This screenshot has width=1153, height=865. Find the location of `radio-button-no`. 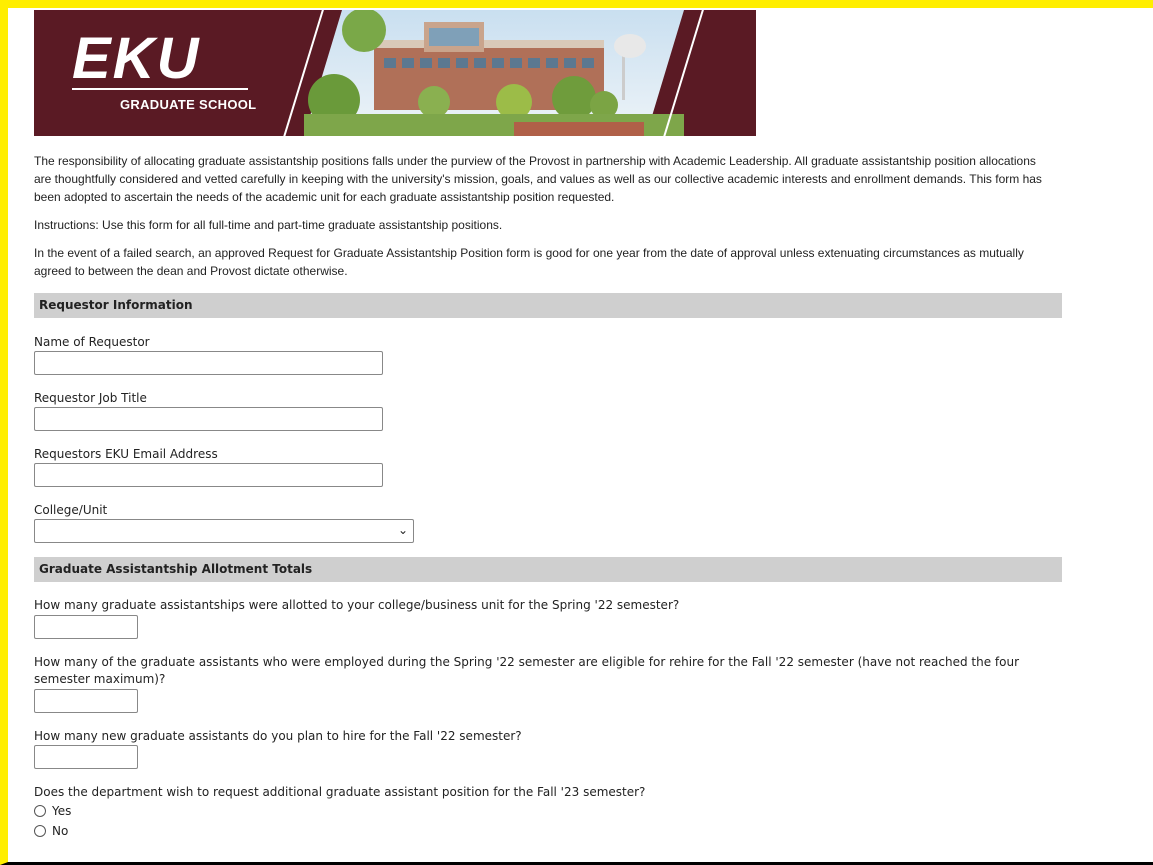

radio-button-no is located at coordinates (40, 831).